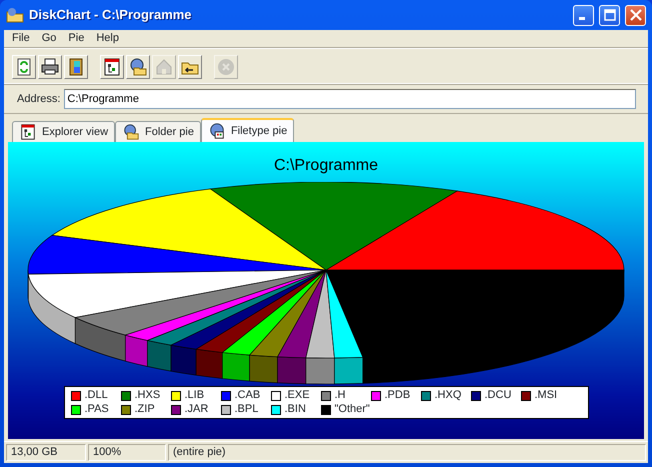 This screenshot has width=652, height=467. What do you see at coordinates (217, 131) in the screenshot?
I see `pie-icon` at bounding box center [217, 131].